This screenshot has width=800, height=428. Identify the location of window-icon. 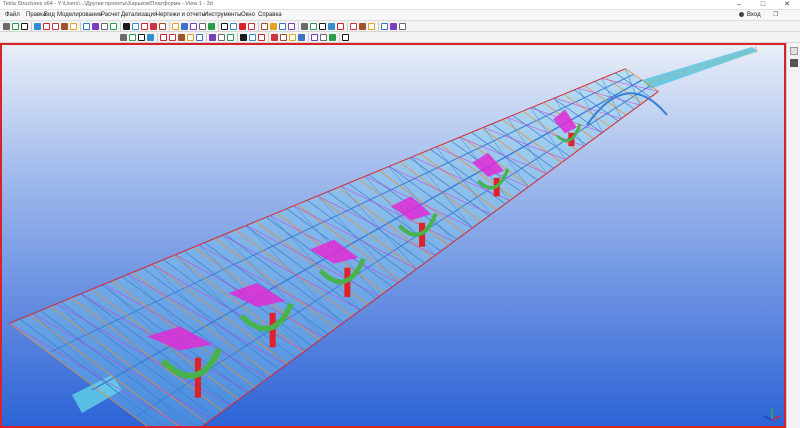
(126, 26).